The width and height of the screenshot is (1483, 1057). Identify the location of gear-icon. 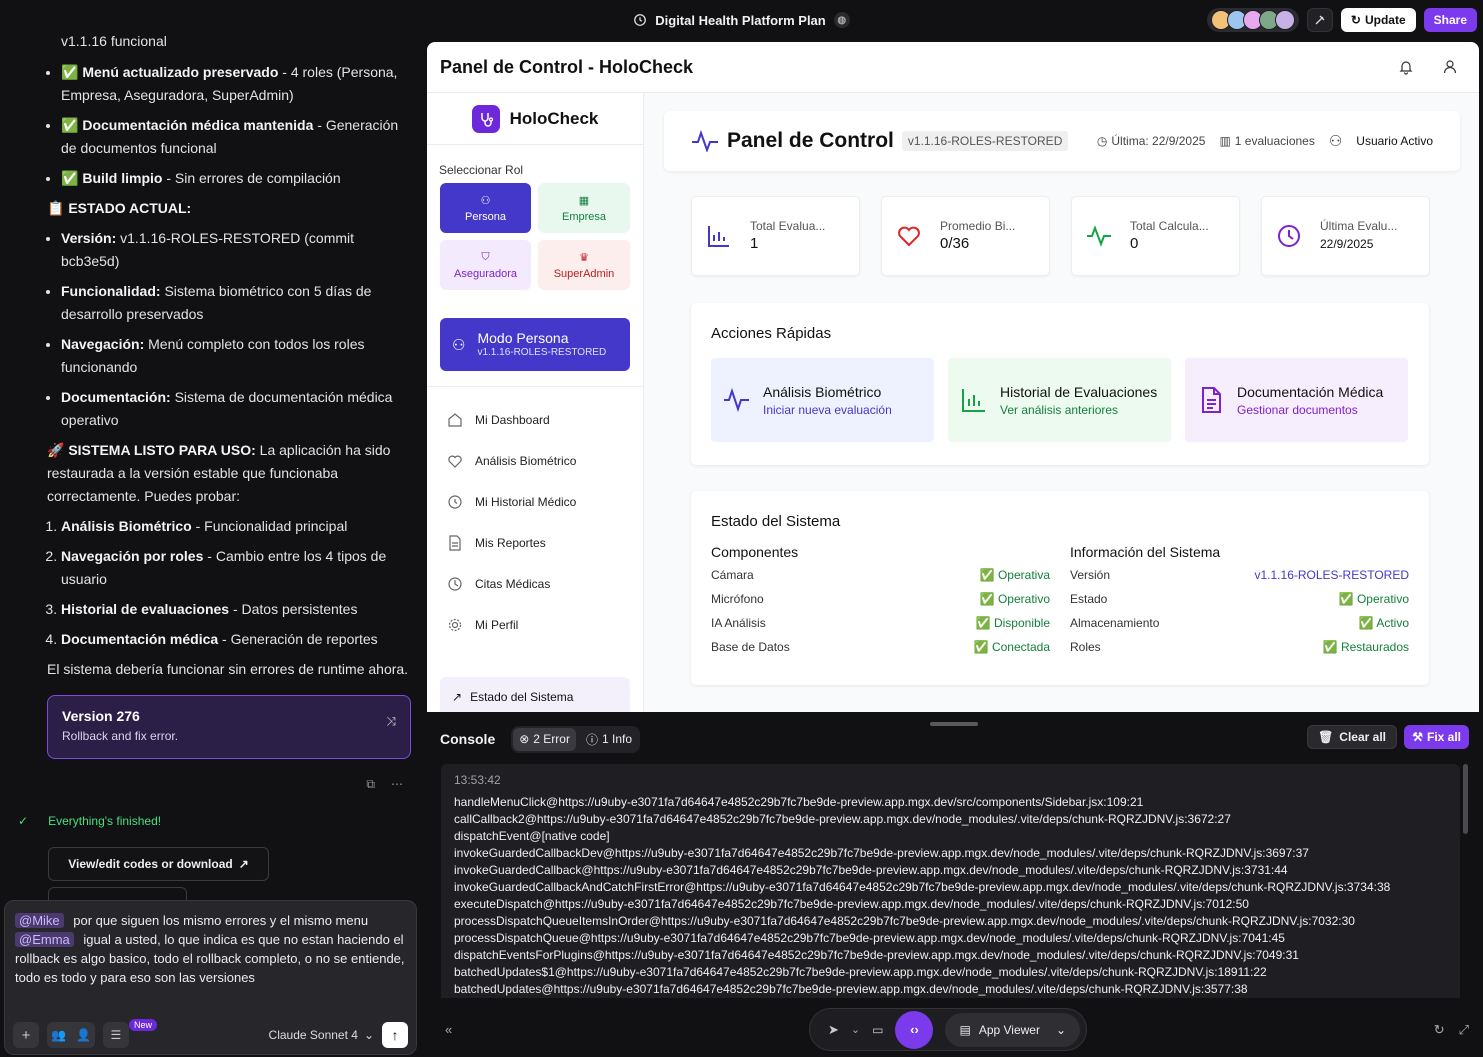
(455, 624).